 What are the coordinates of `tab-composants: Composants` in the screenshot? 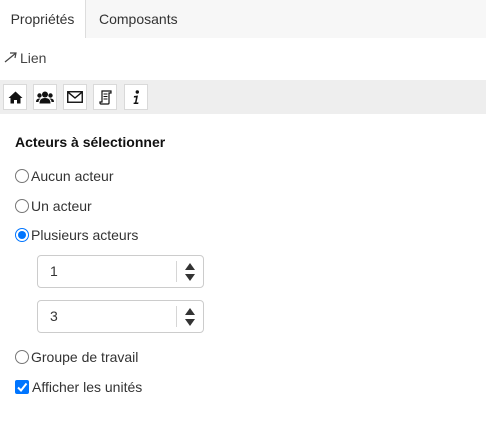 It's located at (138, 19).